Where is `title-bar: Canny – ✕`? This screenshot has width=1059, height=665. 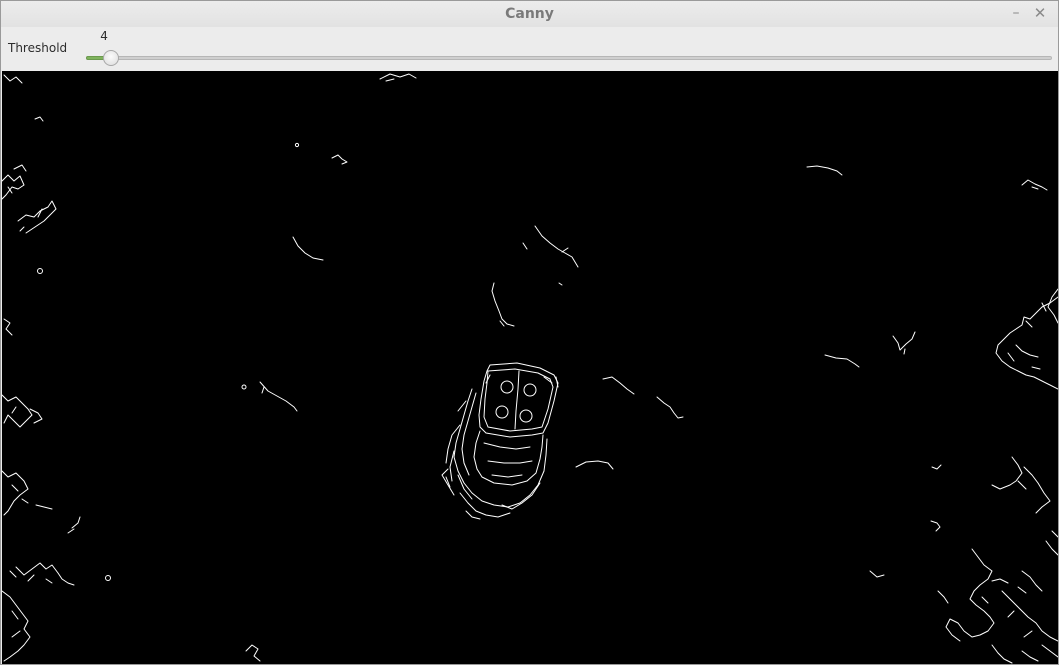 title-bar: Canny – ✕ is located at coordinates (529, 14).